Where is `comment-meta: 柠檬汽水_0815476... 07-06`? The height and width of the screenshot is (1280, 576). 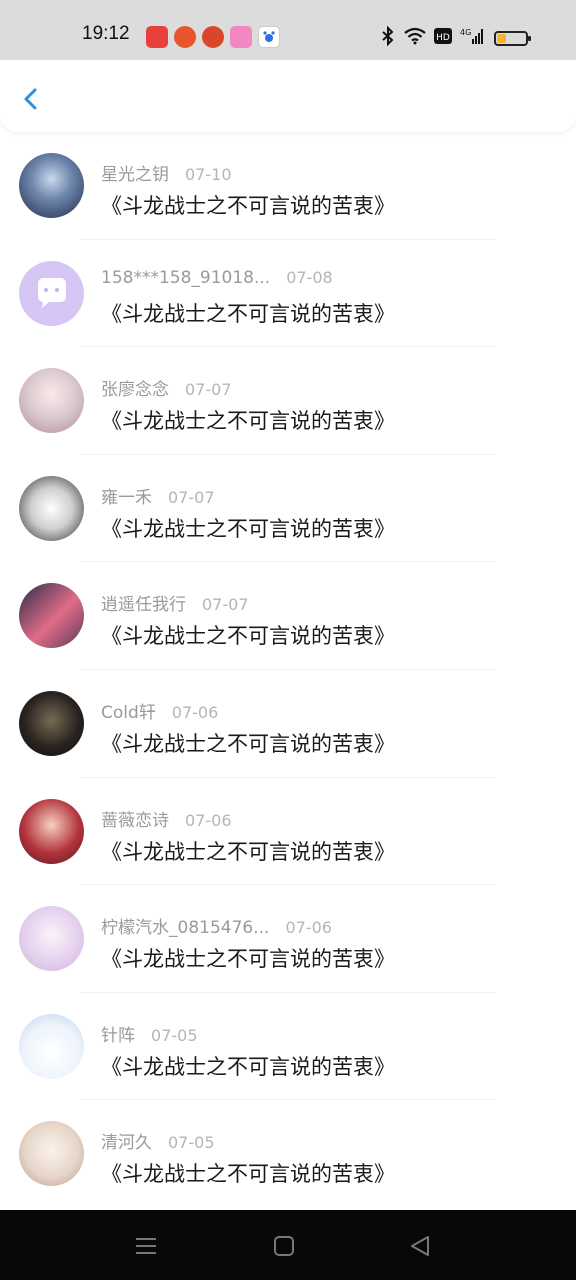
comment-meta: 柠檬汽水_0815476... 07-06 is located at coordinates (216, 925).